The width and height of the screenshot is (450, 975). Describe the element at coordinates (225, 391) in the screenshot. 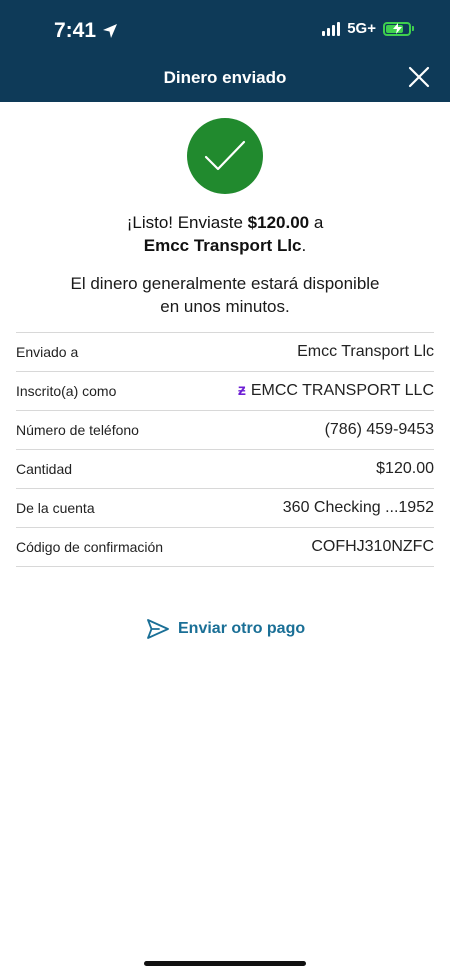

I see `detail-row-enrolled-as: Inscrito(a) como ƶ EMCC TRANSPORT LLC` at that location.